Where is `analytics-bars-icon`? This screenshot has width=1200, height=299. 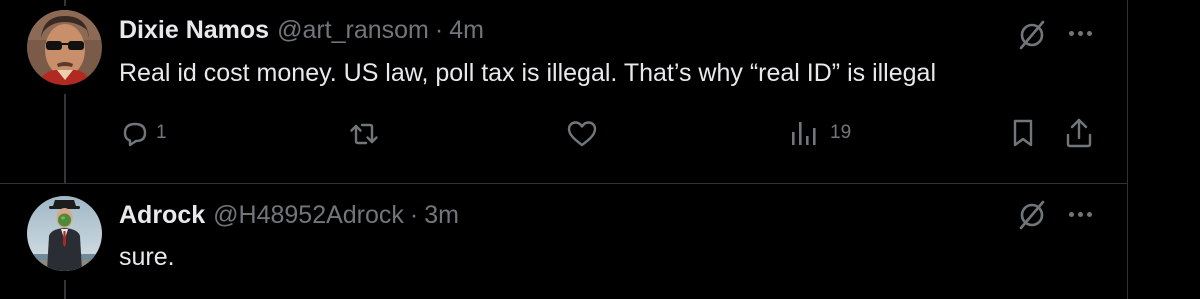
analytics-bars-icon is located at coordinates (805, 133).